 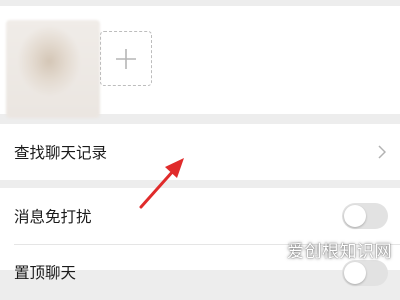 I want to click on plus-icon, so click(x=126, y=58).